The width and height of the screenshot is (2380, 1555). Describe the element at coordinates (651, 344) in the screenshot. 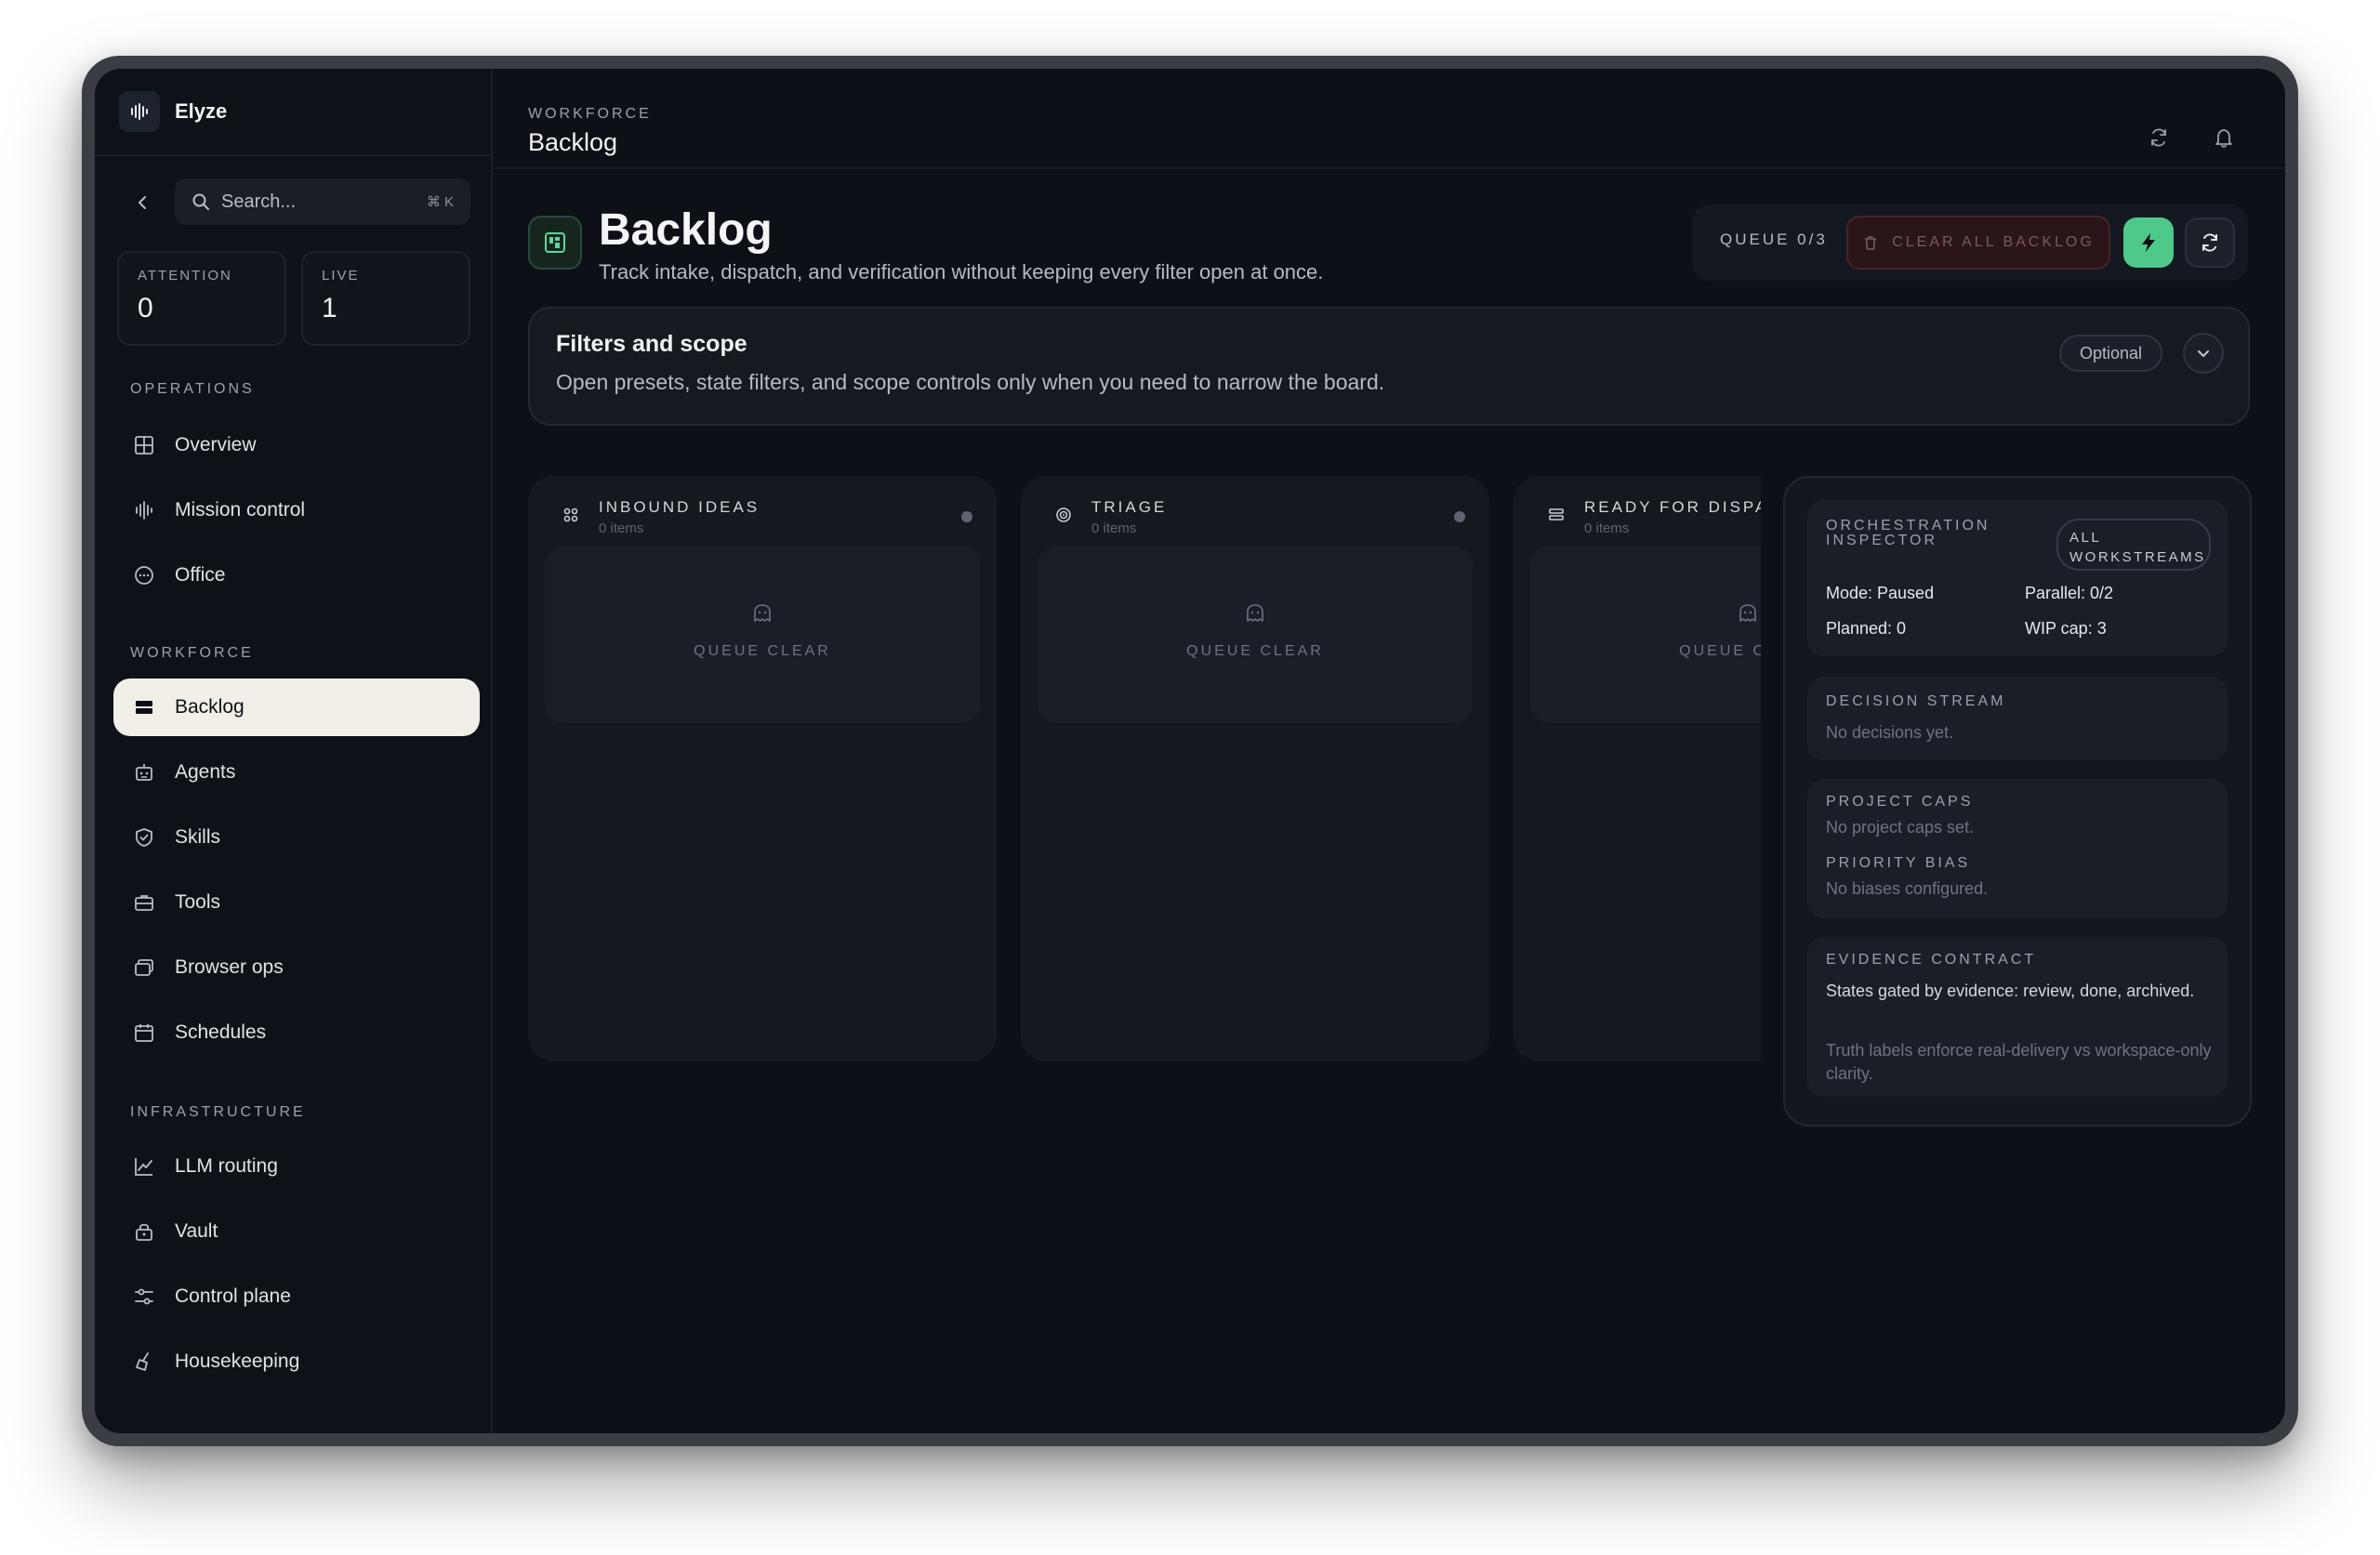

I see `filters-title: Filters and scope` at that location.